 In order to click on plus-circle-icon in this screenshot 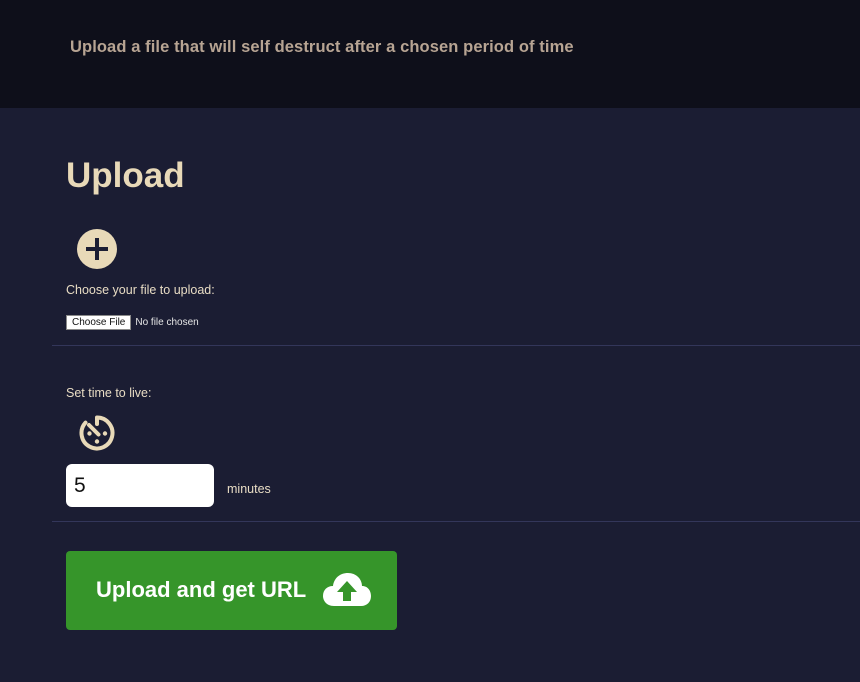, I will do `click(97, 249)`.